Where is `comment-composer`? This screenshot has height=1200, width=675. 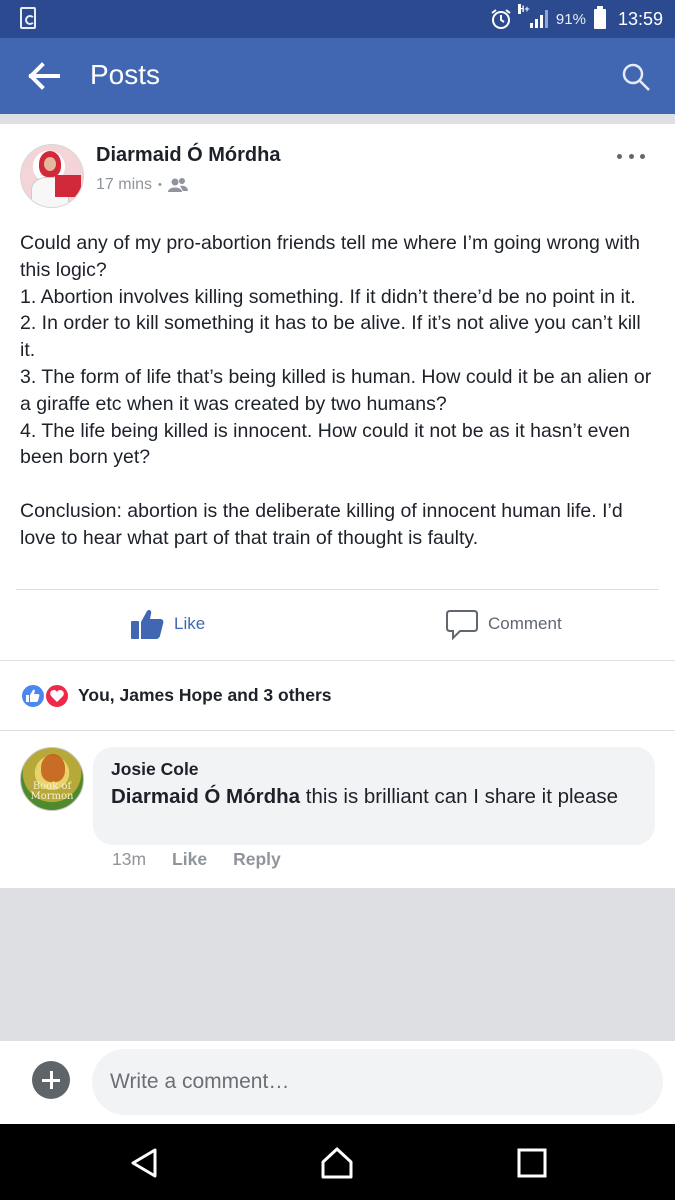
comment-composer is located at coordinates (337, 1082).